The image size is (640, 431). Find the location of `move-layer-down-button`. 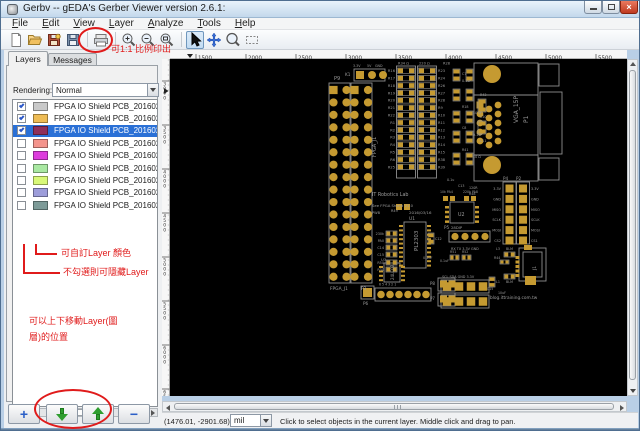

move-layer-down-button is located at coordinates (62, 414).